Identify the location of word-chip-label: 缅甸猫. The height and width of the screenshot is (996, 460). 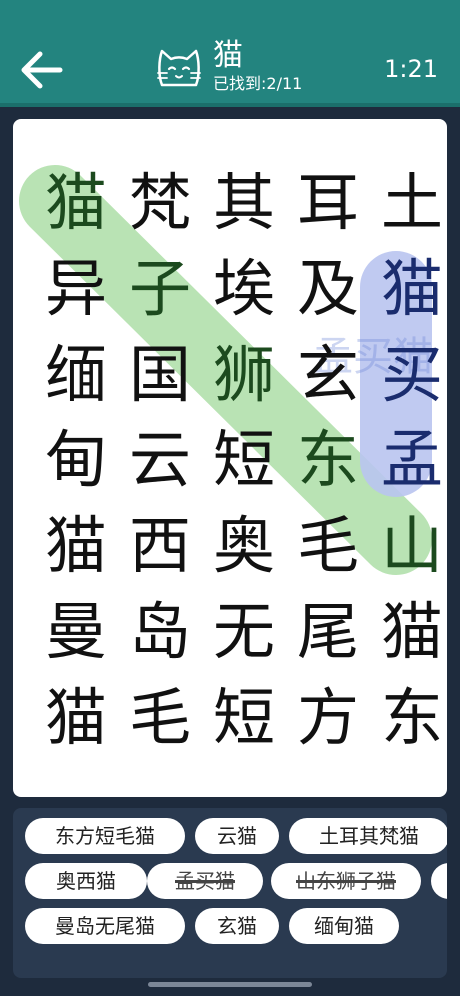
(344, 926).